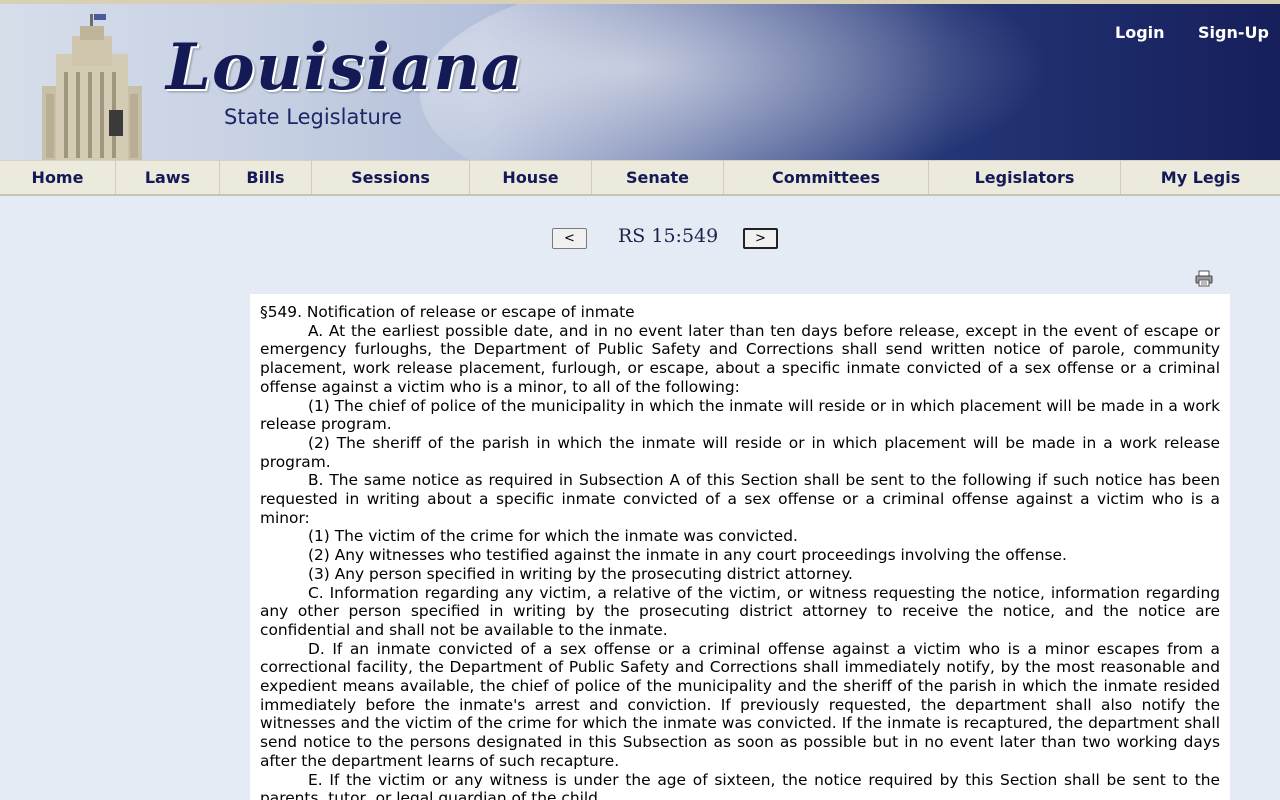 The image size is (1280, 800). What do you see at coordinates (58, 177) in the screenshot?
I see `nav-home: Home` at bounding box center [58, 177].